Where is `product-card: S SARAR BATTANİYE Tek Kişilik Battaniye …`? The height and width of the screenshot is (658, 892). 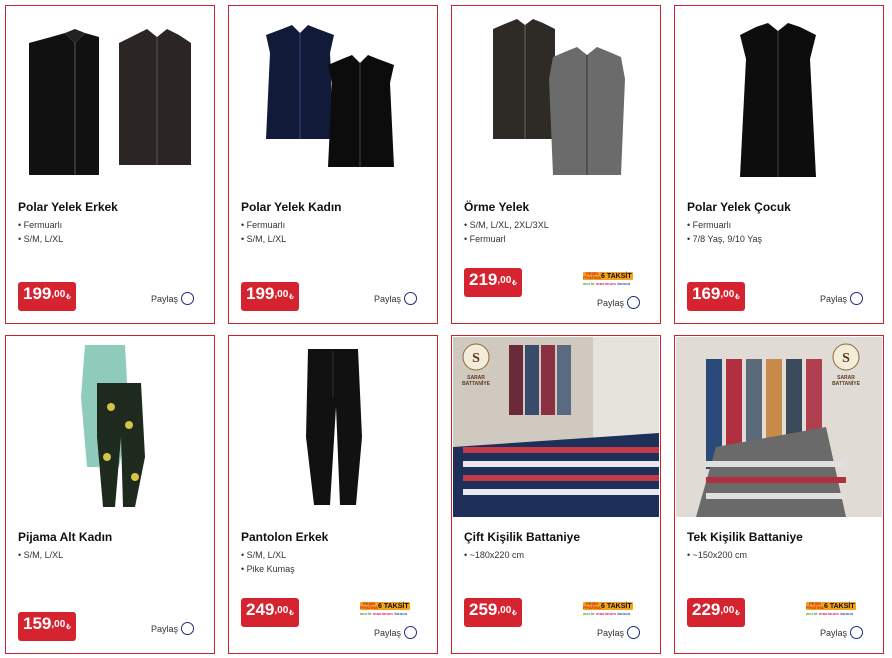
product-card: S SARAR BATTANİYE Tek Kişilik Battaniye … is located at coordinates (779, 494).